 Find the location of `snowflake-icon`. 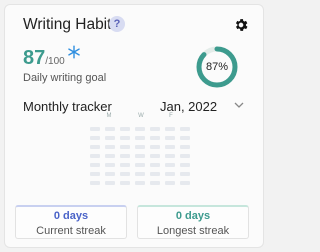

snowflake-icon is located at coordinates (74, 52).